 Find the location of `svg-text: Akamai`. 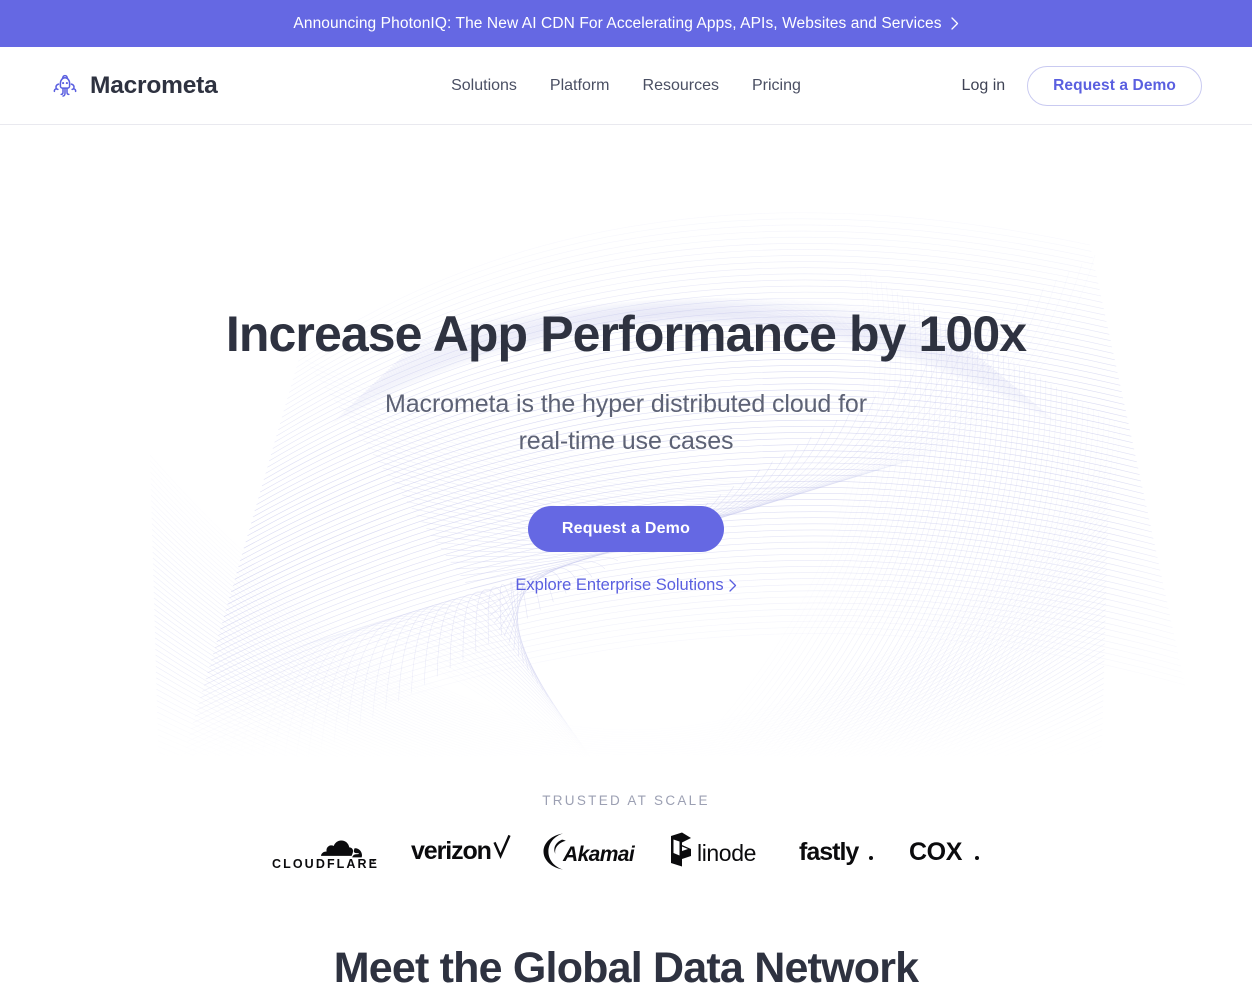

svg-text: Akamai is located at coordinates (598, 854).